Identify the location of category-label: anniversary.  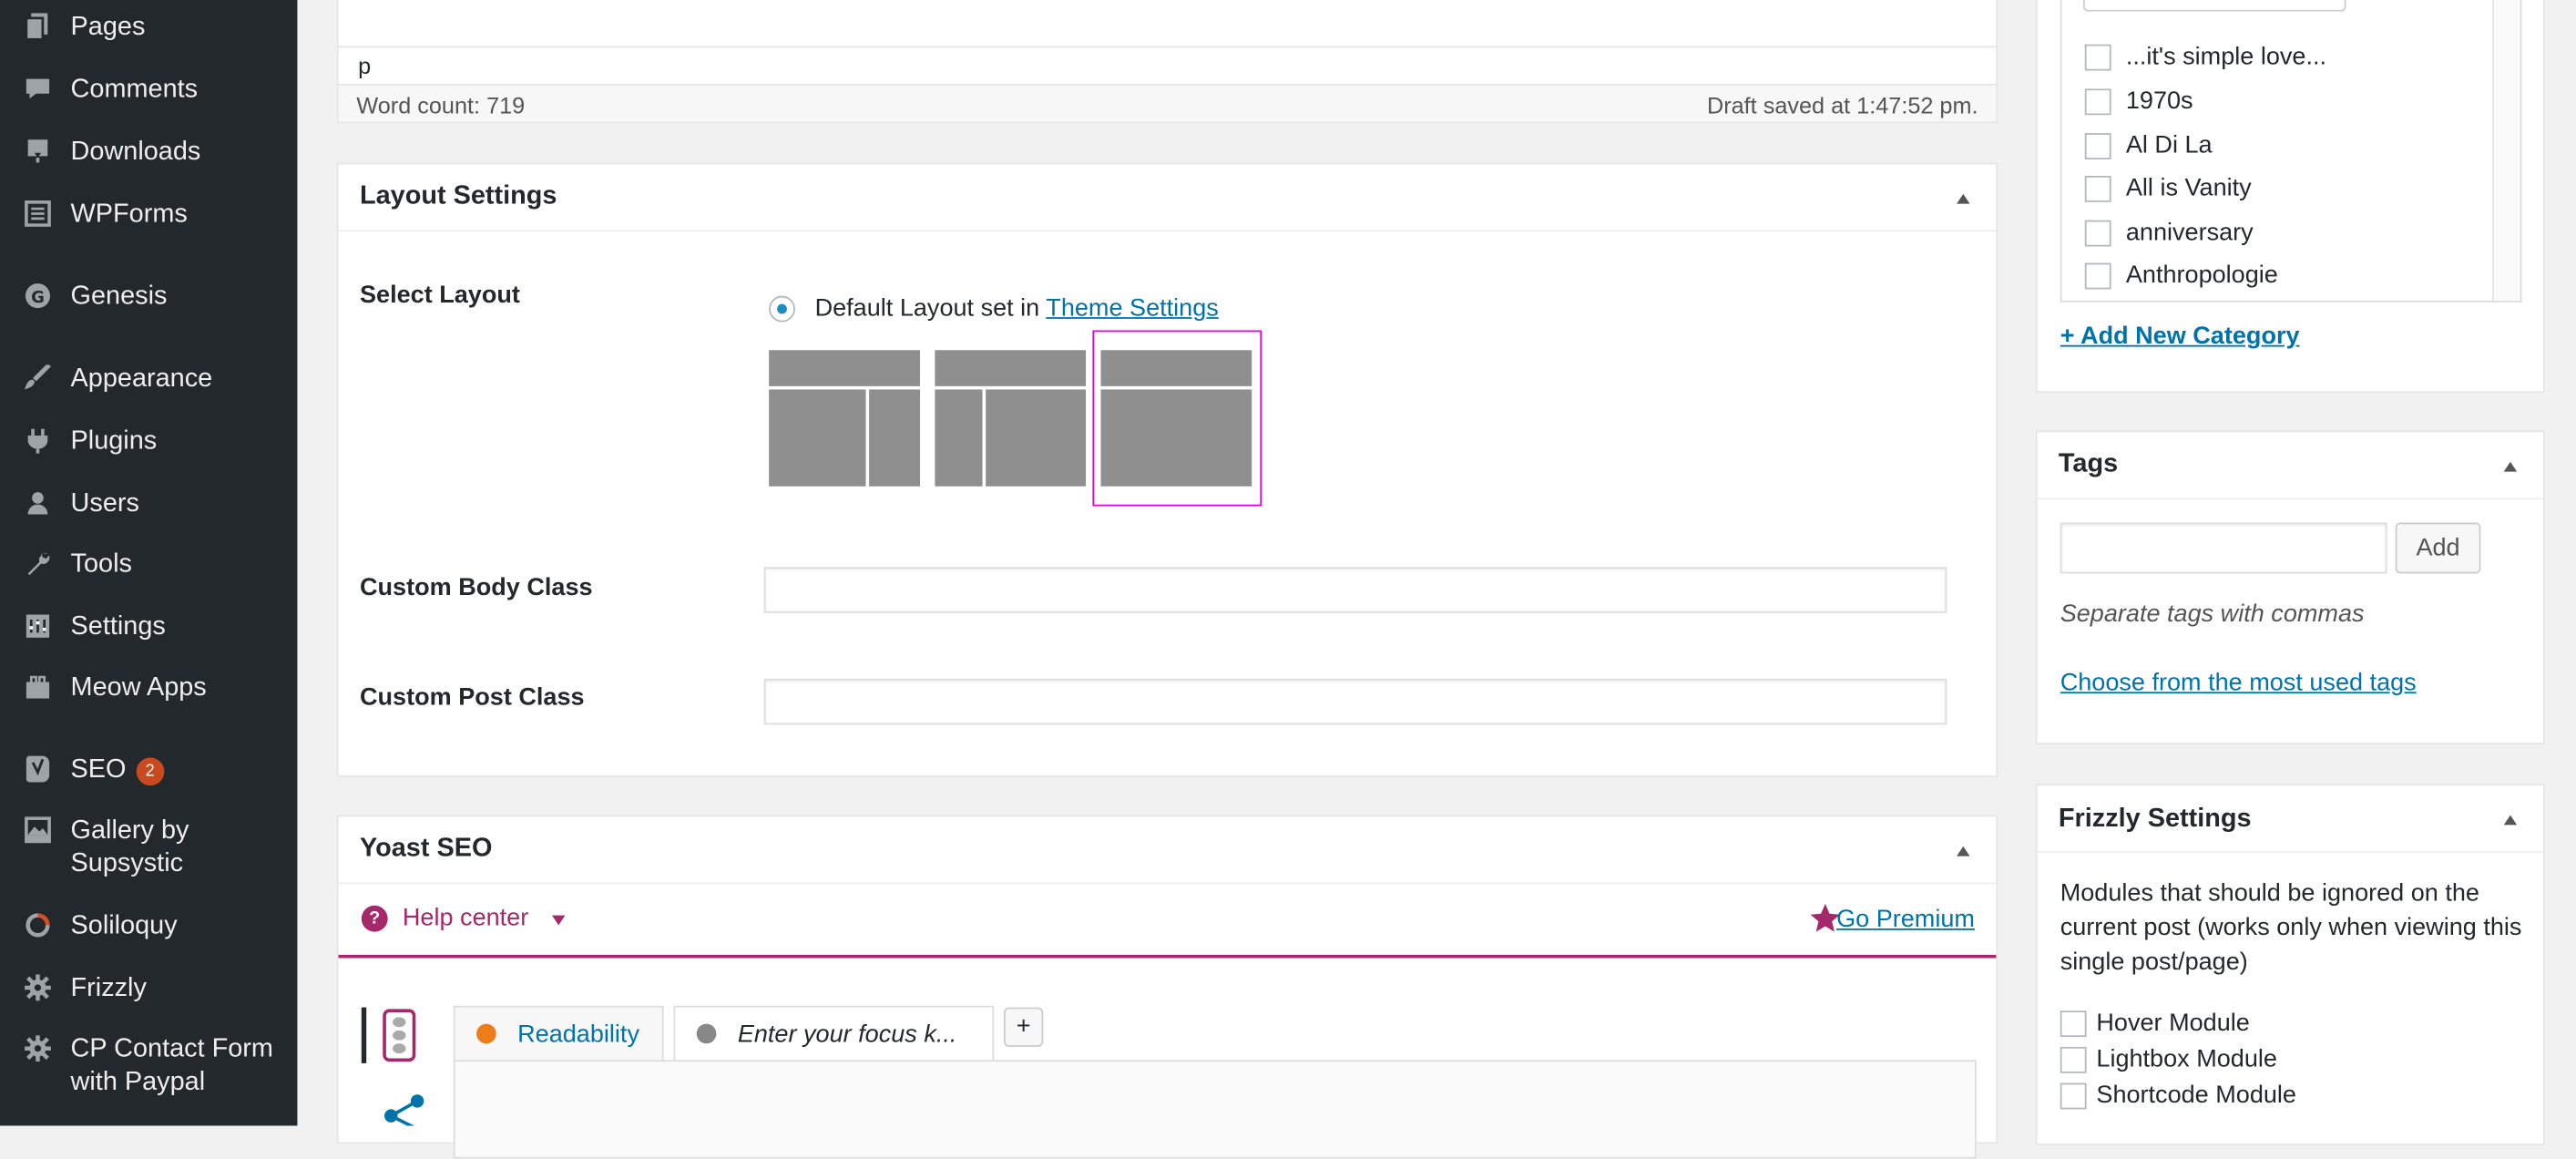
(2189, 233).